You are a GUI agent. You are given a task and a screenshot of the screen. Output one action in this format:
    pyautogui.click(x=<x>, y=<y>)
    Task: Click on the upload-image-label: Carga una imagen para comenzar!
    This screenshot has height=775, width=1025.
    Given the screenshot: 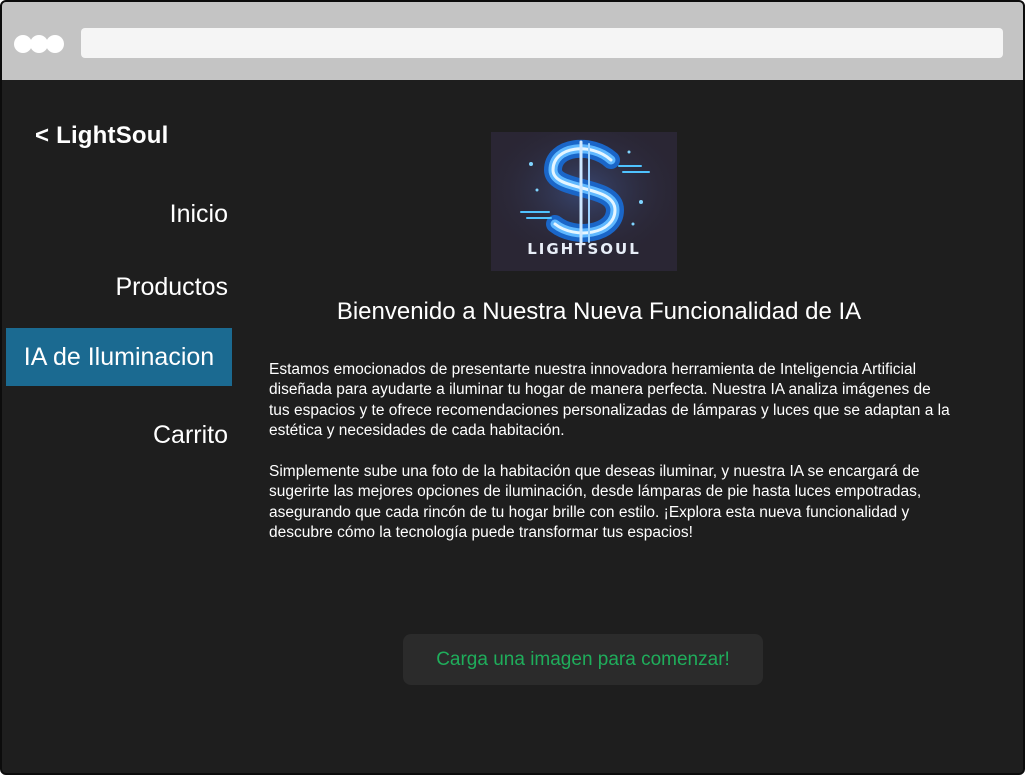 What is the action you would take?
    pyautogui.click(x=583, y=659)
    